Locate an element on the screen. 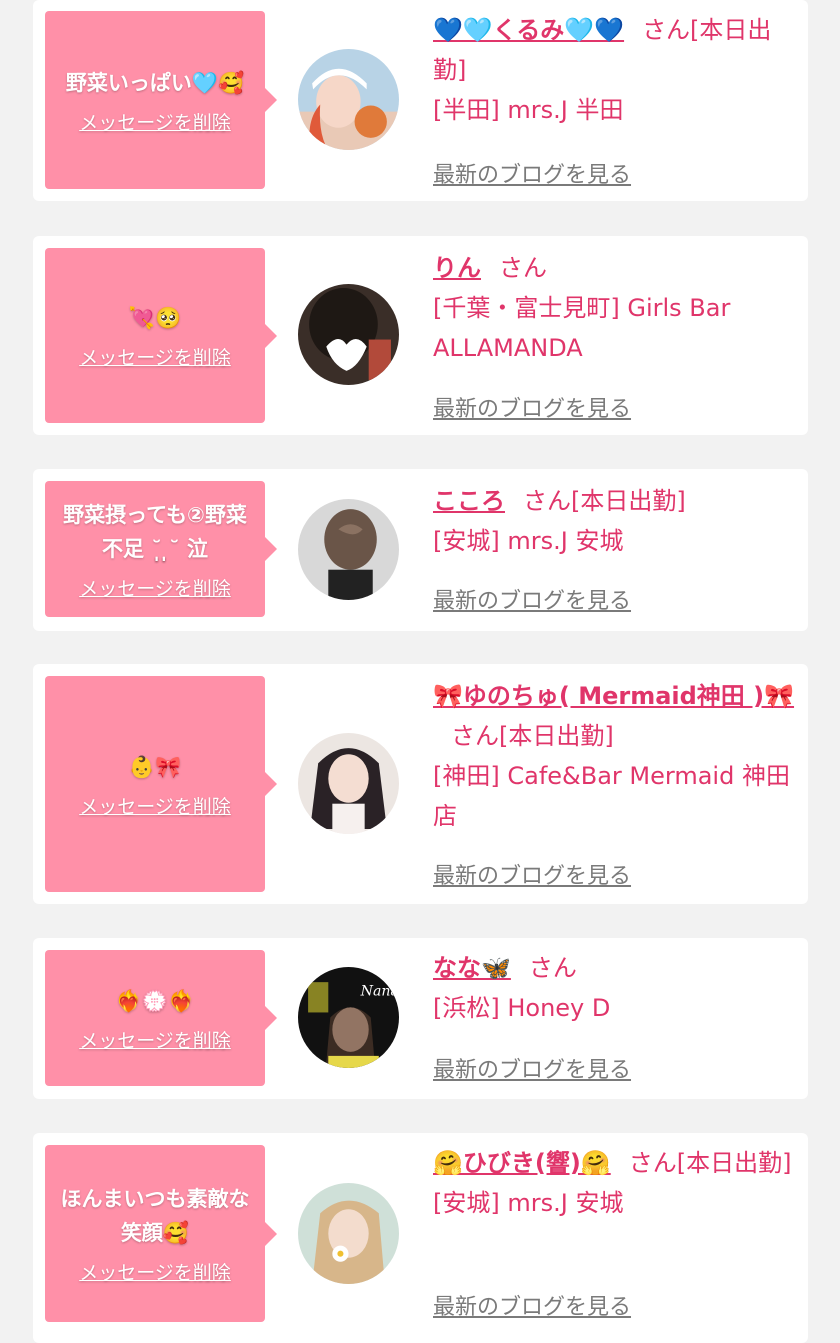 Image resolution: width=840 pixels, height=1343 pixels. girl-info: りん さん [千葉・富士見町] Girls Bar ALLAMANDA is located at coordinates (614, 308).